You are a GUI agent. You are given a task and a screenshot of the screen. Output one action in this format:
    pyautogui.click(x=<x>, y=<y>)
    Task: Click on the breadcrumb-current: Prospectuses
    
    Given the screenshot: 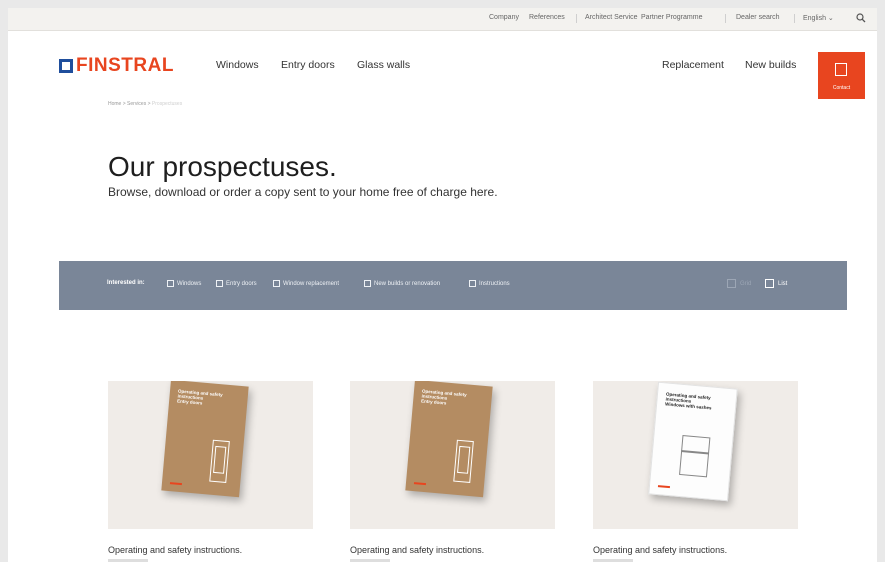 What is the action you would take?
    pyautogui.click(x=167, y=104)
    